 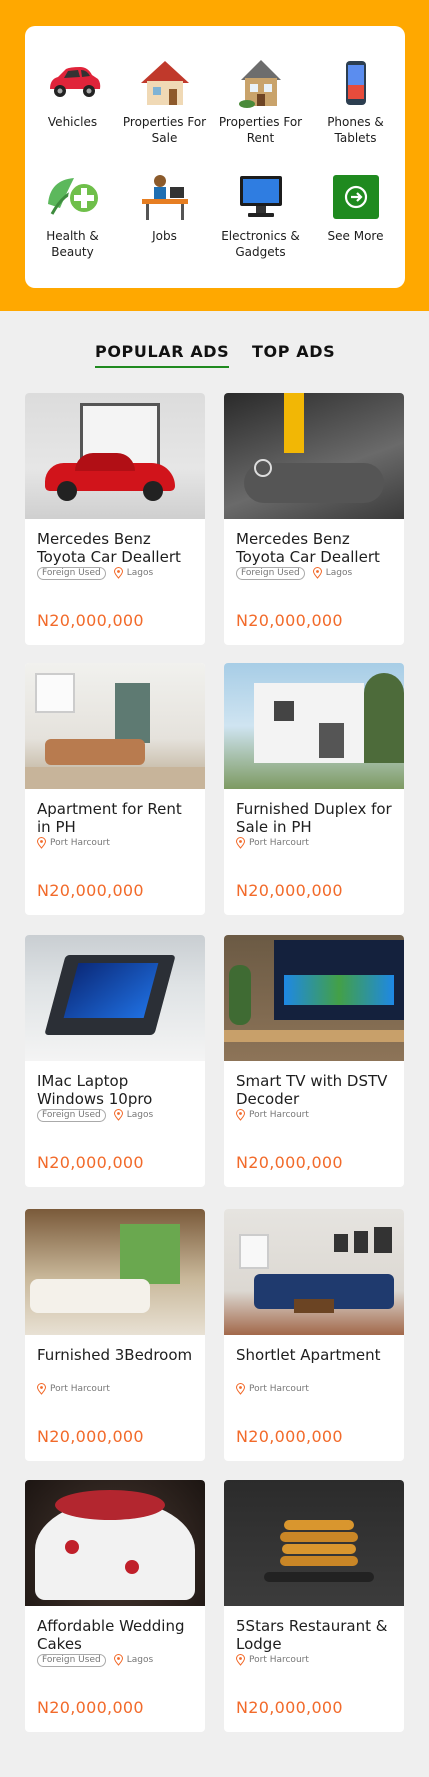 What do you see at coordinates (356, 197) in the screenshot?
I see `arrow-right-circle-icon` at bounding box center [356, 197].